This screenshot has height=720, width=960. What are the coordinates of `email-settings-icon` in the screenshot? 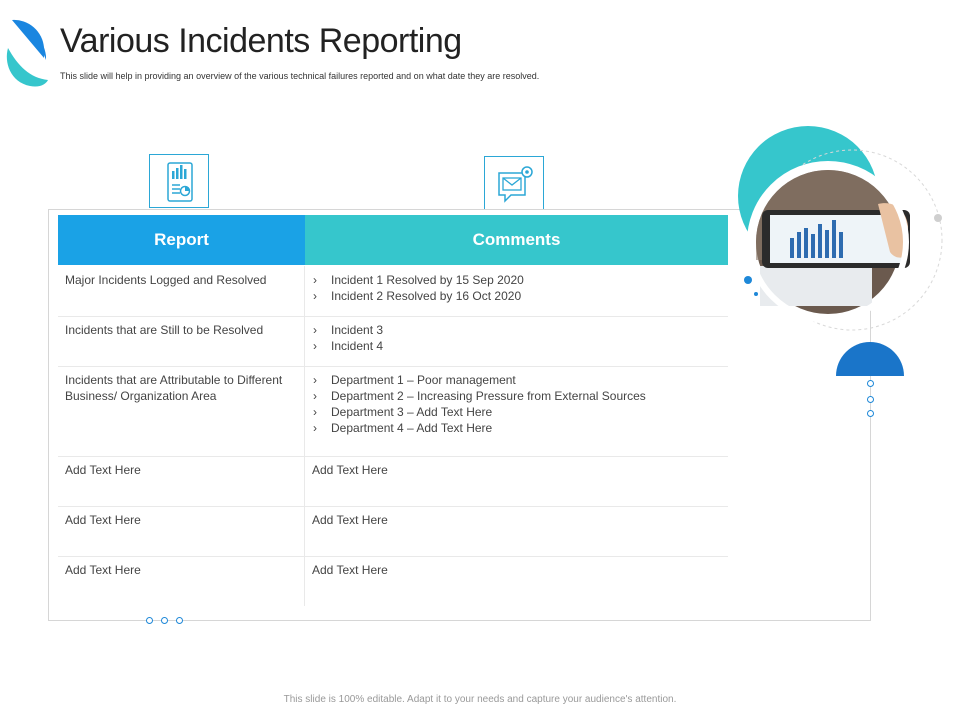 It's located at (514, 183).